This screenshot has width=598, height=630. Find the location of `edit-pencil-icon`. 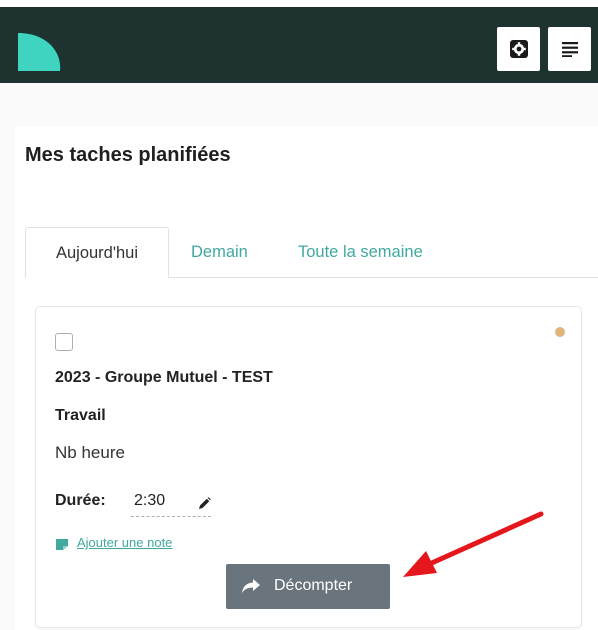

edit-pencil-icon is located at coordinates (204, 503).